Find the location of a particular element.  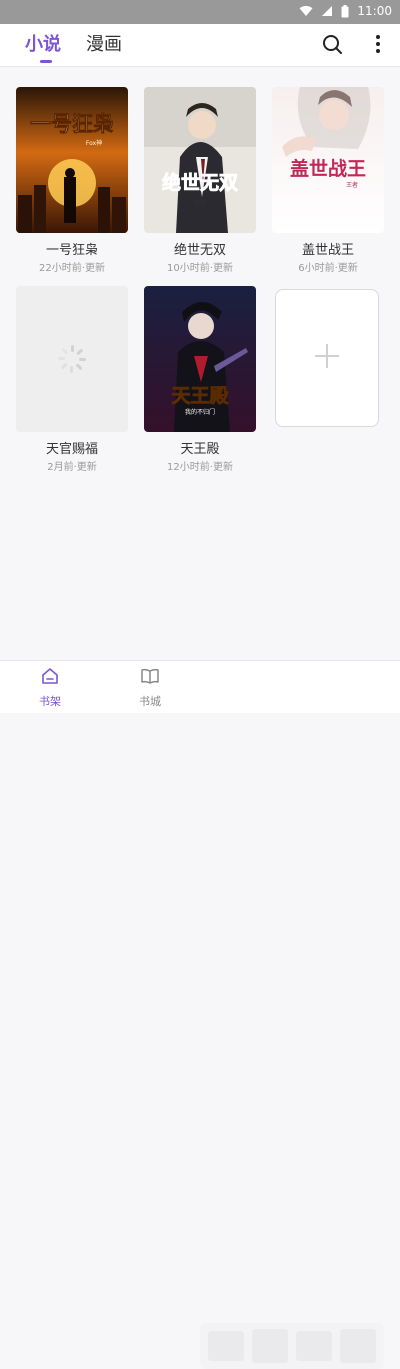

tab-novels: 小说 is located at coordinates (43, 45).